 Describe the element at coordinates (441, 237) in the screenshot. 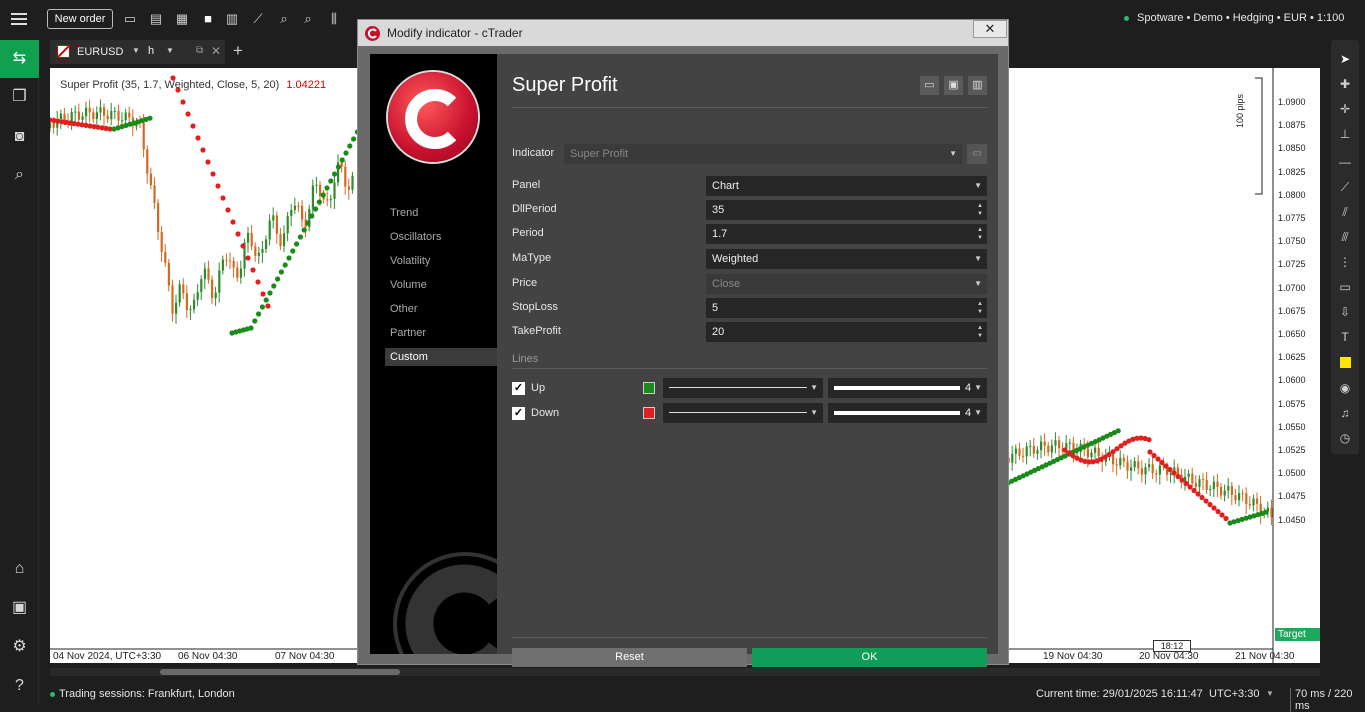

I see `category-item-oscillators: Oscillators` at that location.